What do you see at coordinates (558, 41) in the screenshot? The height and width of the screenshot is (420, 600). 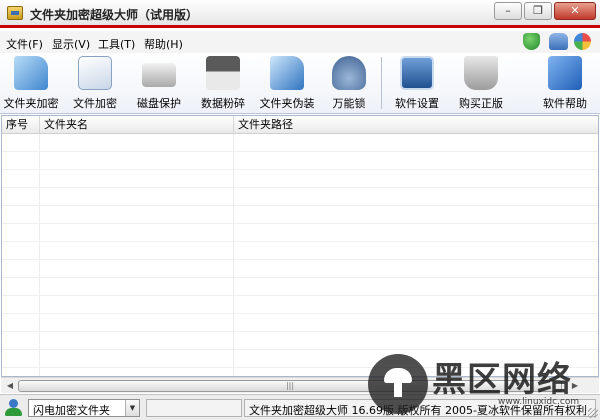 I see `telephone-icon` at bounding box center [558, 41].